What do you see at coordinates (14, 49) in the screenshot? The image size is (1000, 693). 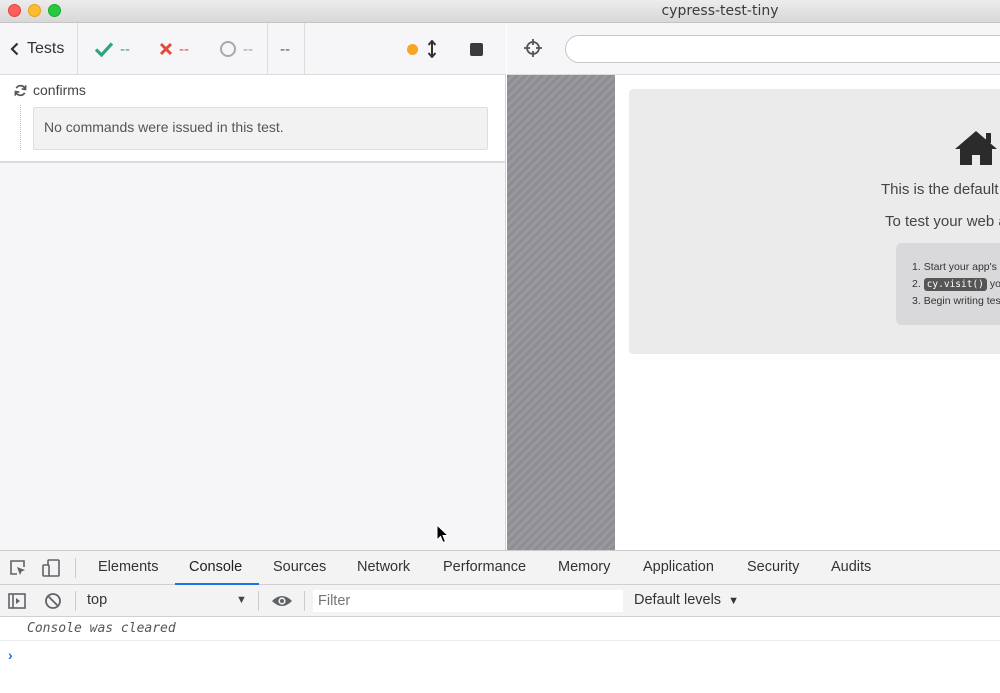 I see `chevron-left-icon` at bounding box center [14, 49].